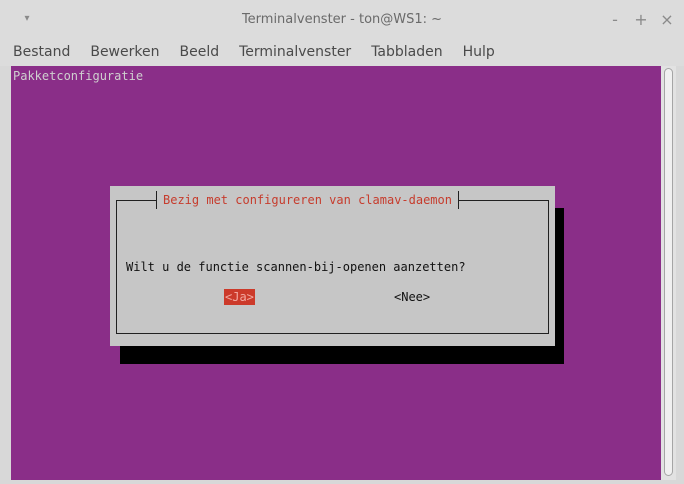 The width and height of the screenshot is (684, 484). Describe the element at coordinates (412, 297) in the screenshot. I see `no-button: <Nee>` at that location.